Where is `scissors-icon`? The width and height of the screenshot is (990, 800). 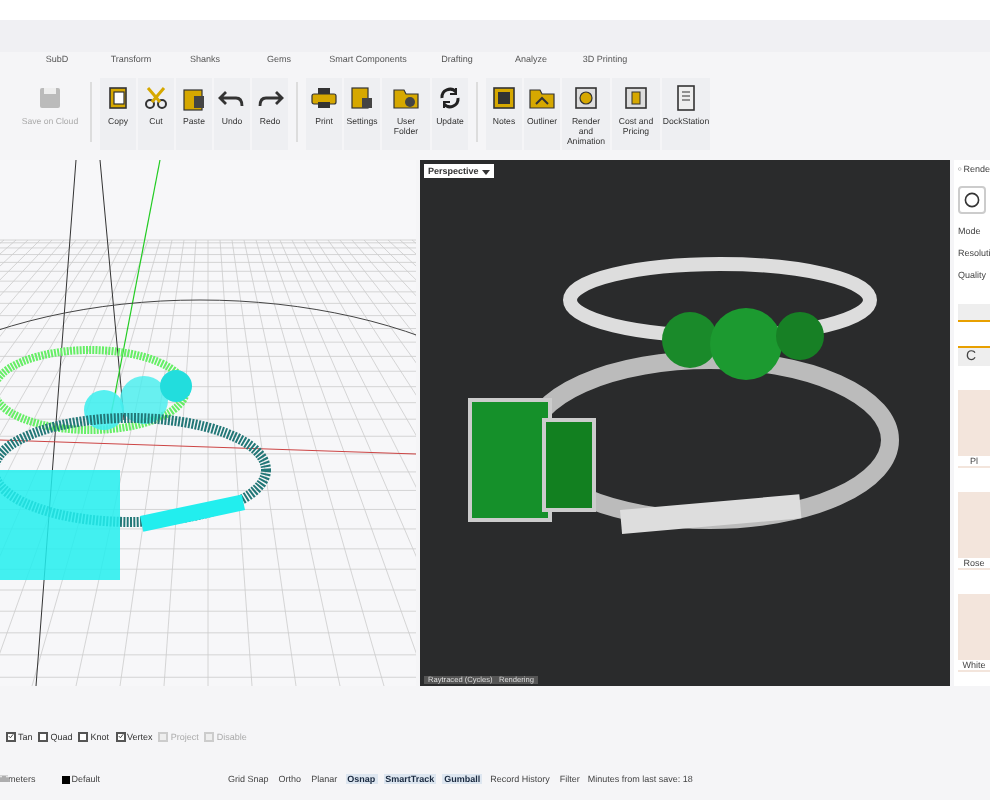
scissors-icon is located at coordinates (156, 98).